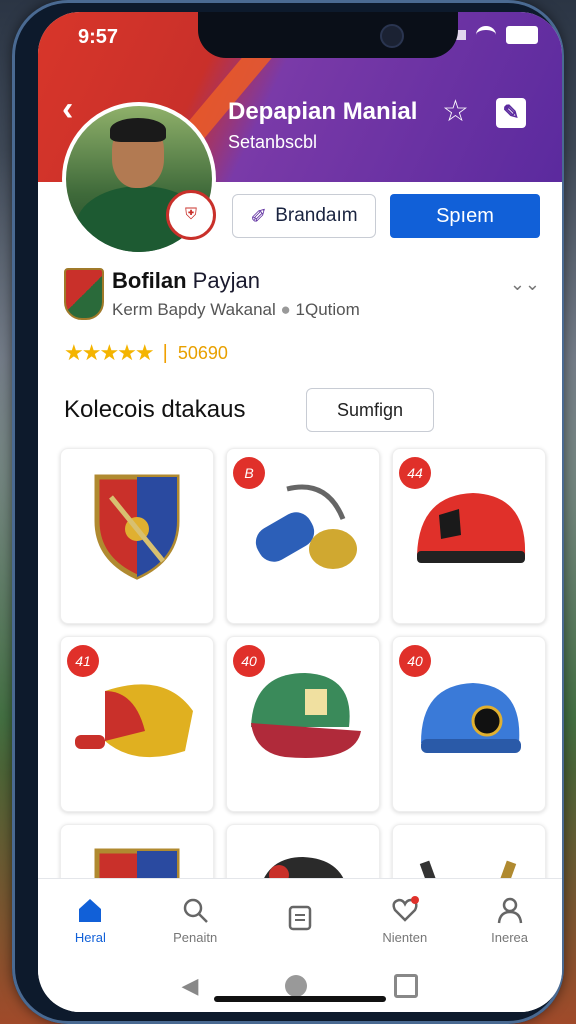 Image resolution: width=576 pixels, height=1024 pixels. What do you see at coordinates (323, 111) in the screenshot?
I see `page-title: Depapian Manial` at bounding box center [323, 111].